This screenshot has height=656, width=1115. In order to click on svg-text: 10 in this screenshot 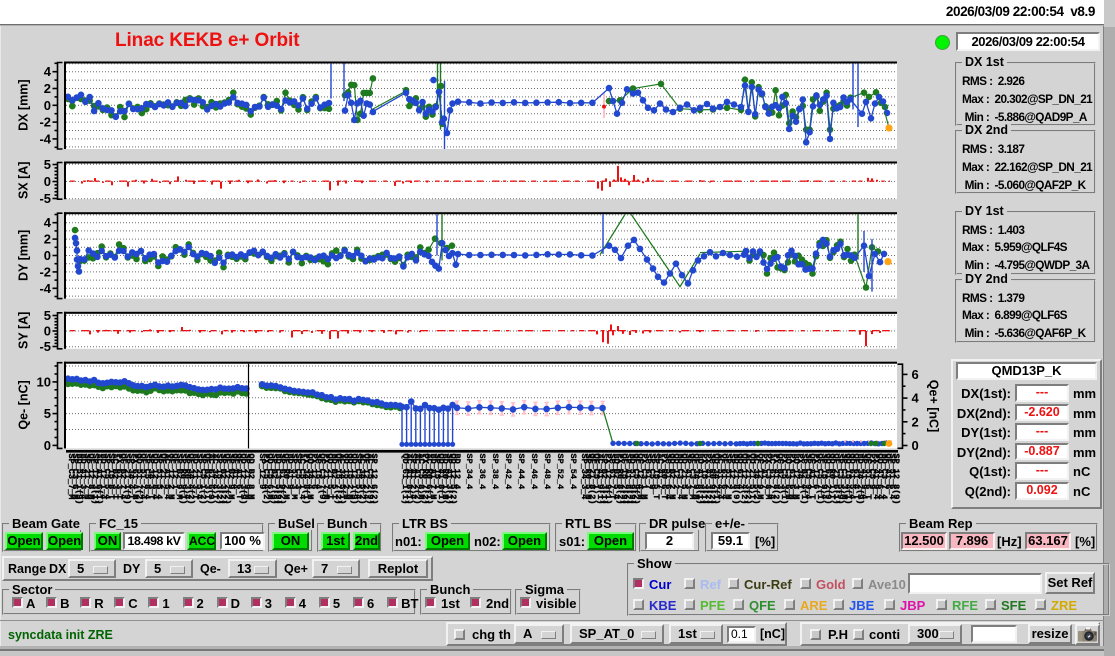, I will do `click(44, 381)`.